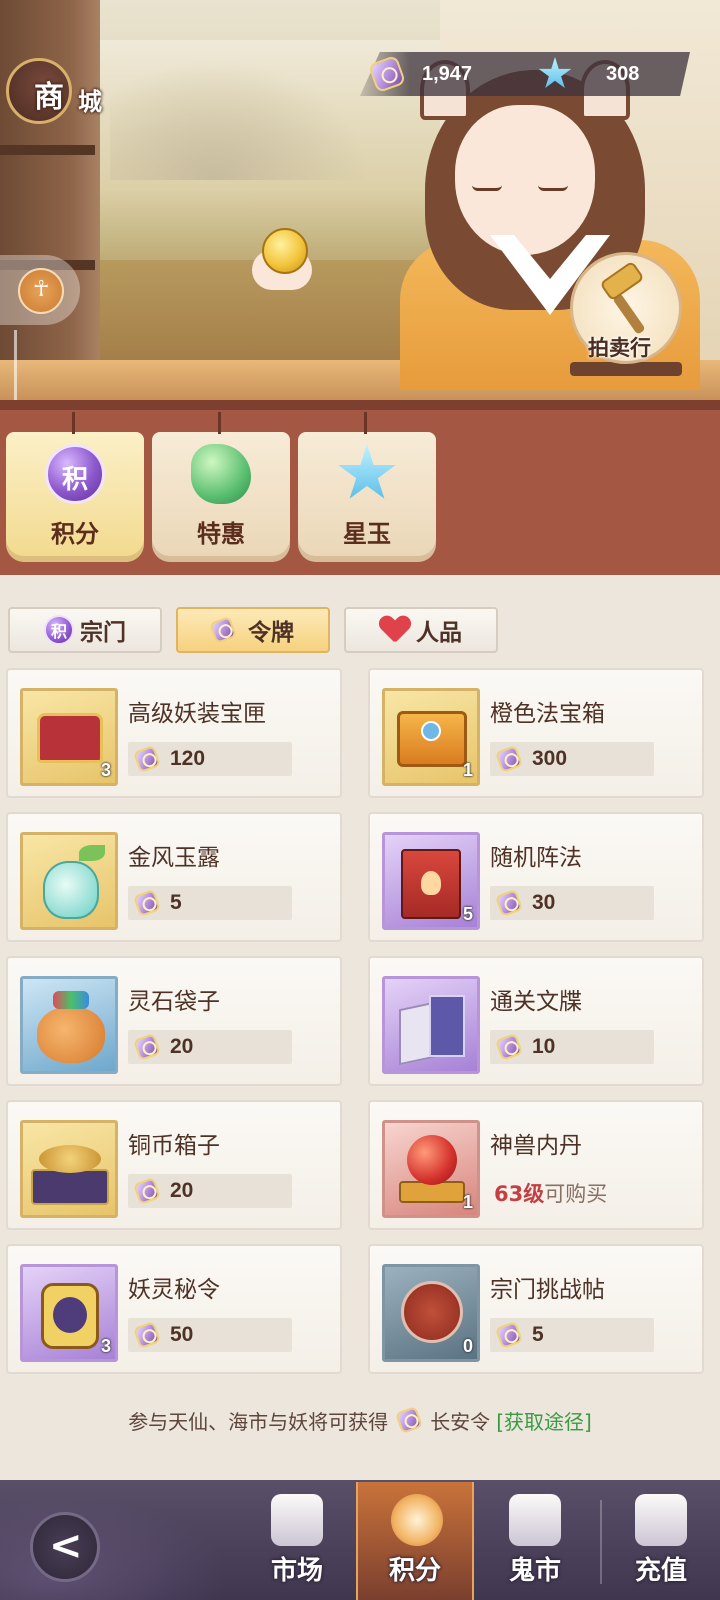 This screenshot has width=720, height=1600. Describe the element at coordinates (174, 858) in the screenshot. I see `item-name: 金风玉露` at that location.